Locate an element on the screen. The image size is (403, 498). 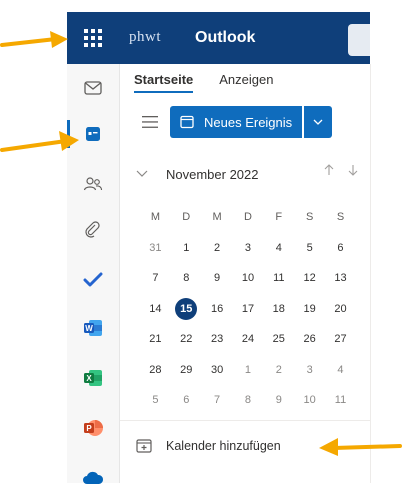
app-header: phwt Outlook is located at coordinates (218, 38).